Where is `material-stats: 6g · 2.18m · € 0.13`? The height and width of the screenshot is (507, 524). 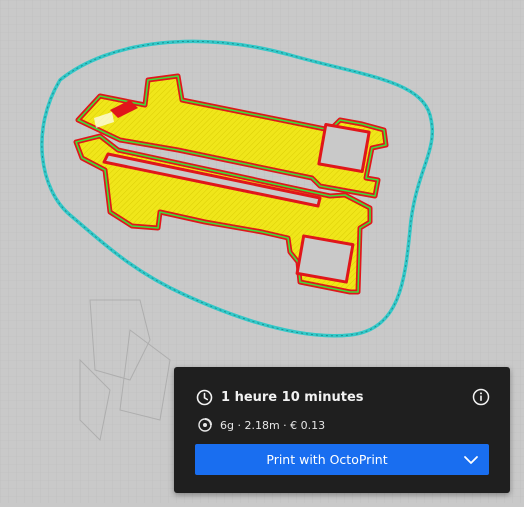 material-stats: 6g · 2.18m · € 0.13 is located at coordinates (273, 425).